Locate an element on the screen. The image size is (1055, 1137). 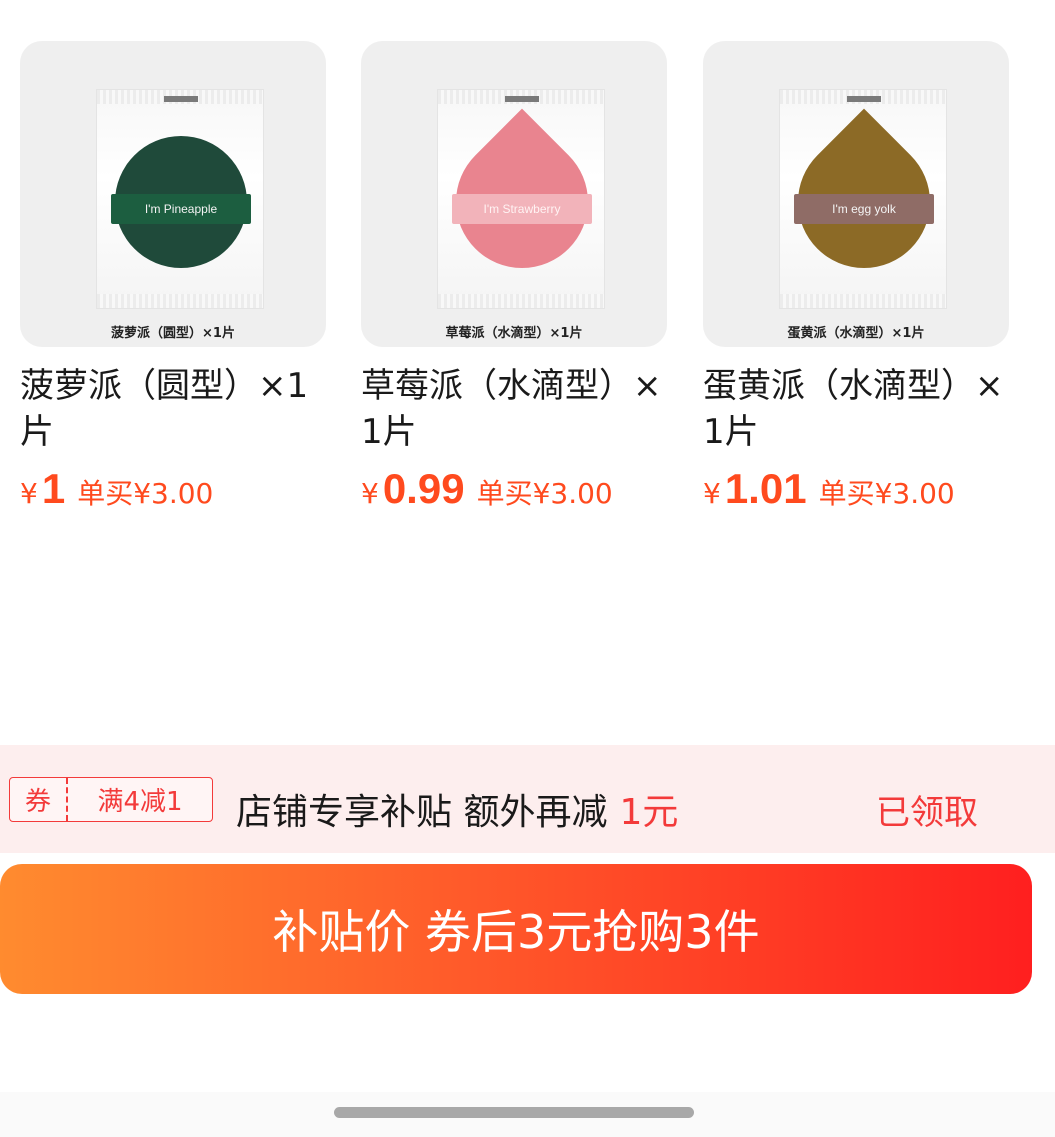
product-title: 蛋黄派（水滴型）×1片 is located at coordinates (858, 409).